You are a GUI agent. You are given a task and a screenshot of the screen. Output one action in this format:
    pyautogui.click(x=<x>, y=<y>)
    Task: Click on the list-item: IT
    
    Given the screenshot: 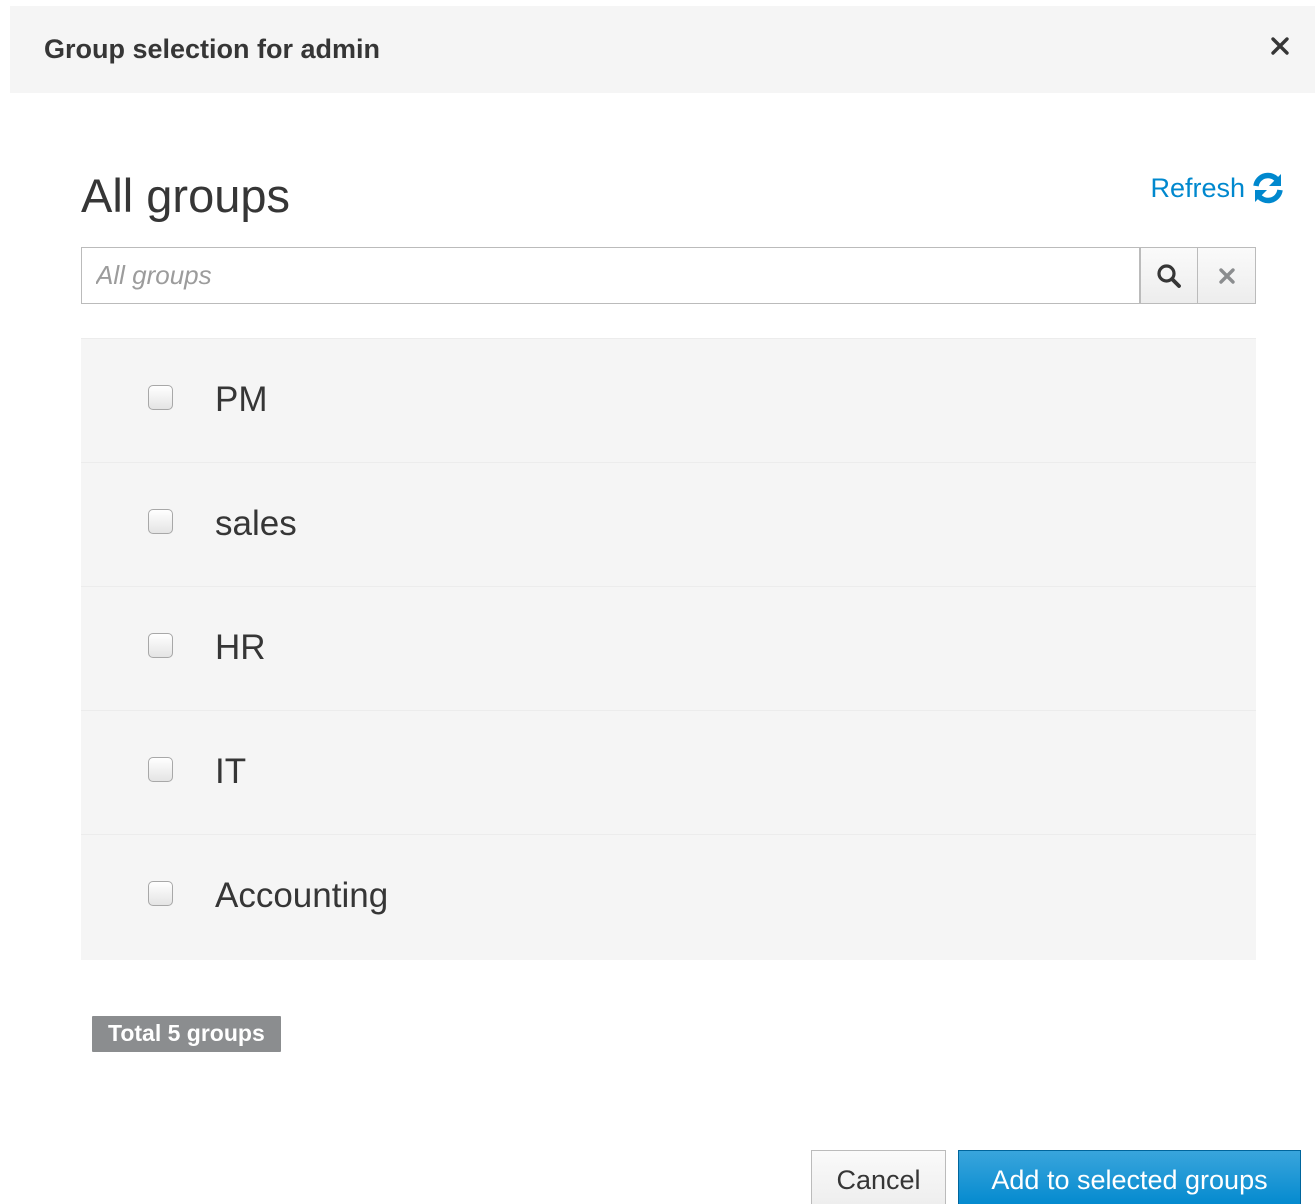 What is the action you would take?
    pyautogui.click(x=668, y=773)
    